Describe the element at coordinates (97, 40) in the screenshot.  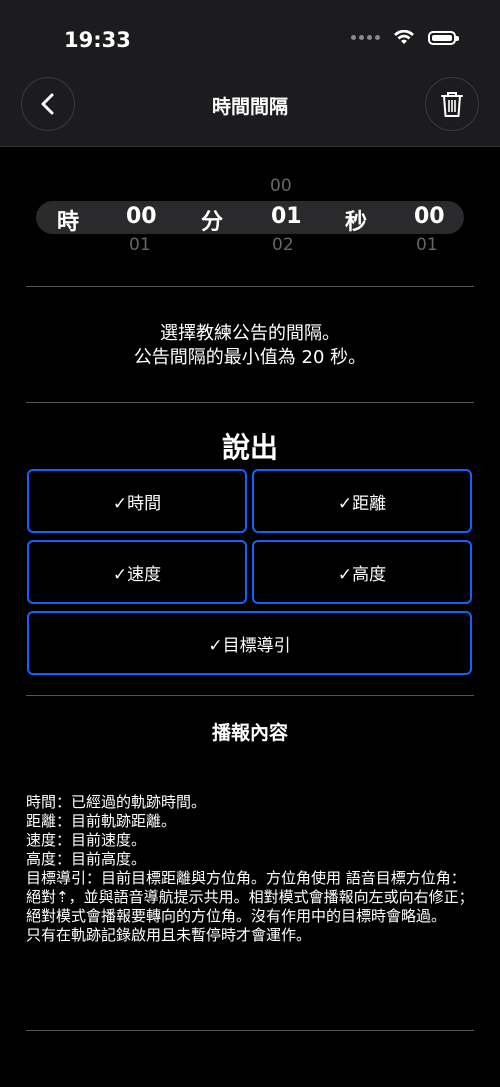
I see `status-time: 19:33` at that location.